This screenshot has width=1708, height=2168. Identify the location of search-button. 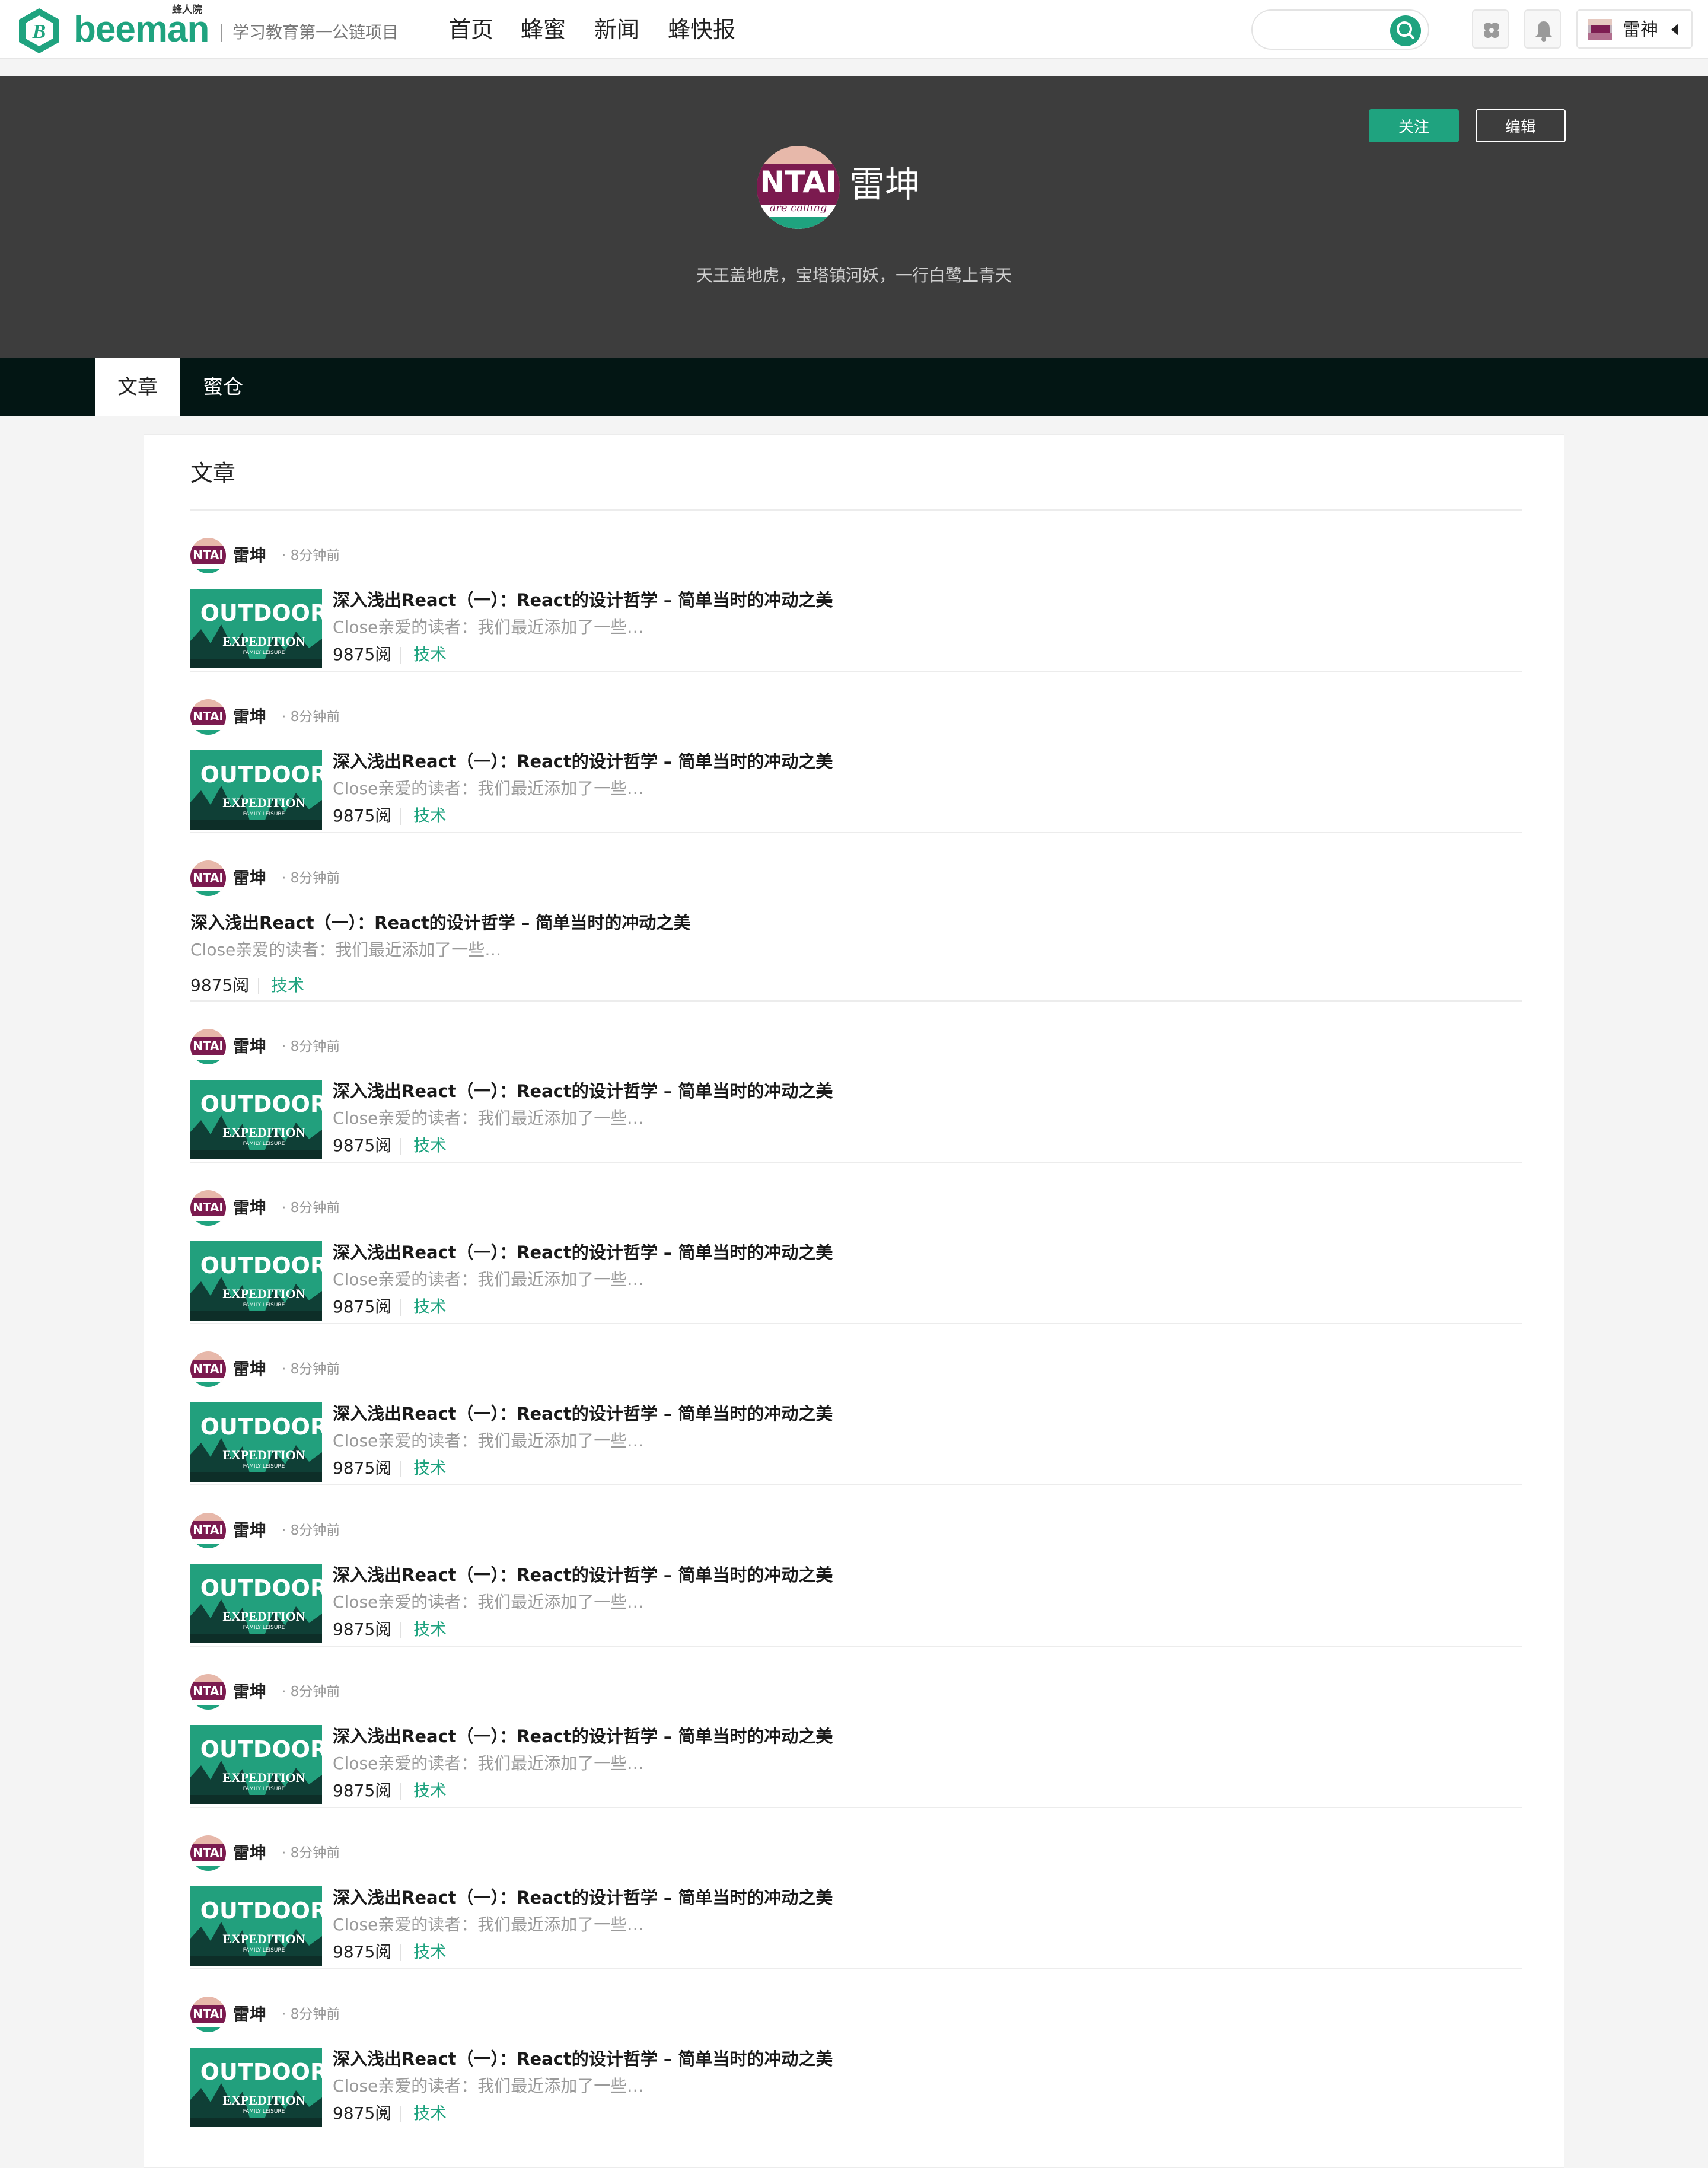
(1405, 31).